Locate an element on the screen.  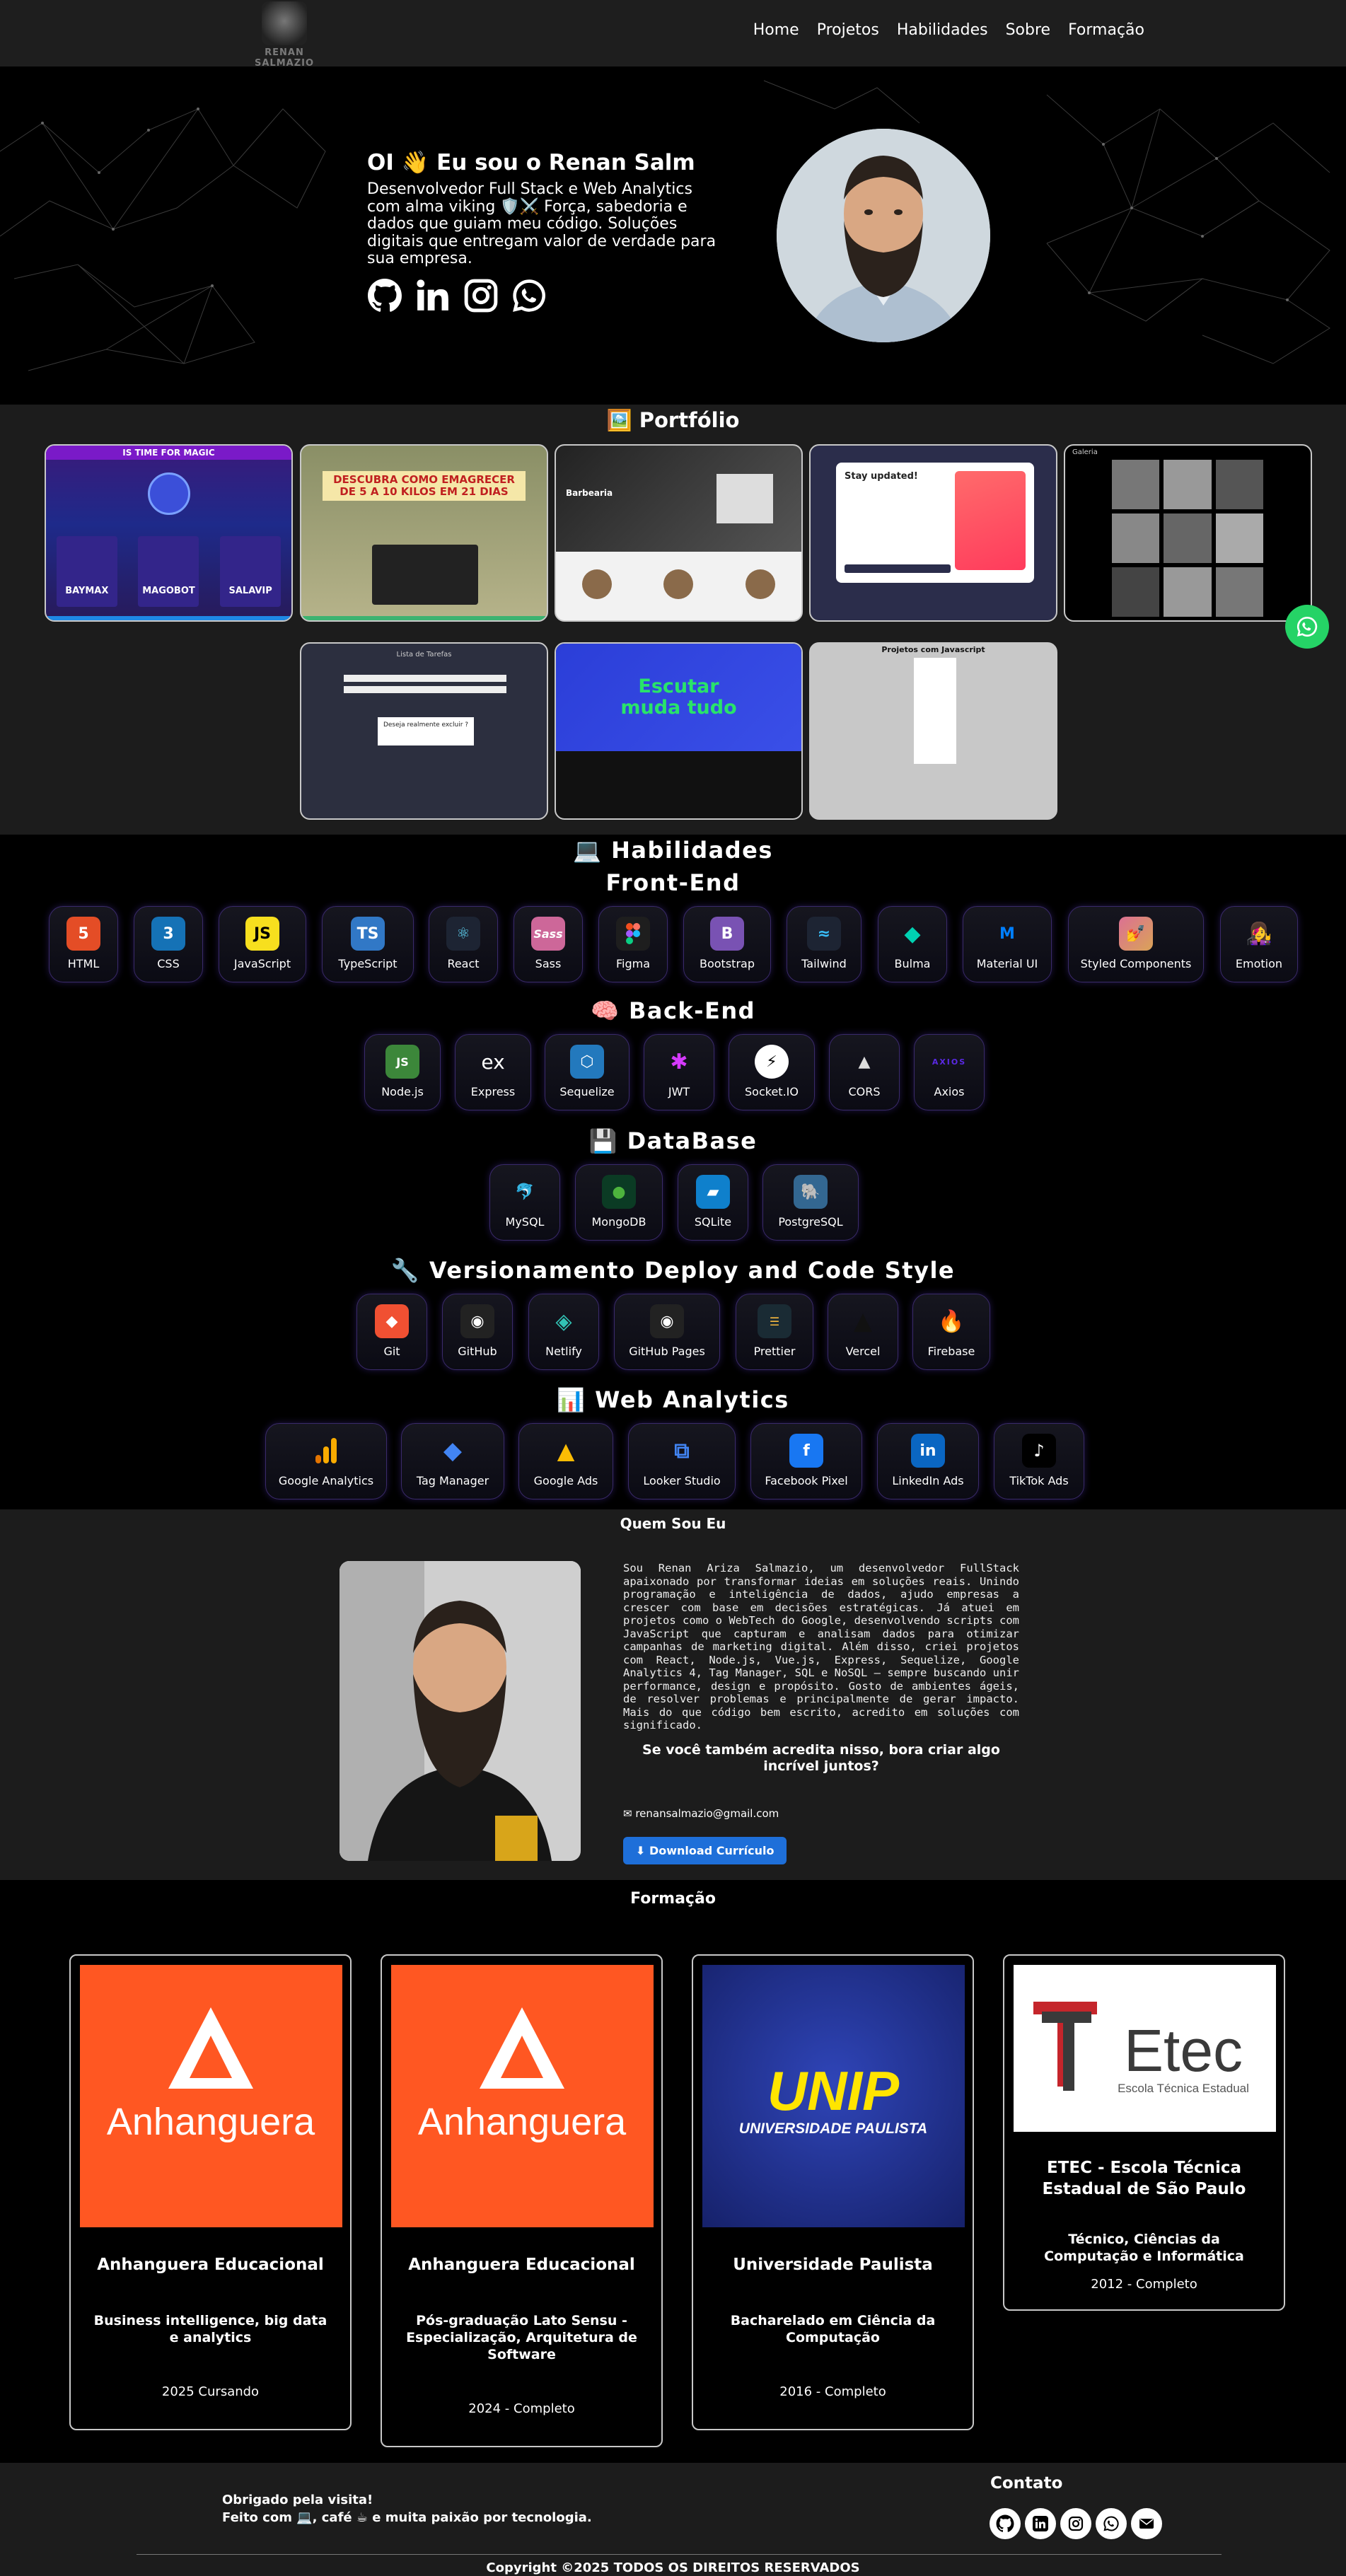
skill-socketio: ⚡ Socket.IO is located at coordinates (772, 1072).